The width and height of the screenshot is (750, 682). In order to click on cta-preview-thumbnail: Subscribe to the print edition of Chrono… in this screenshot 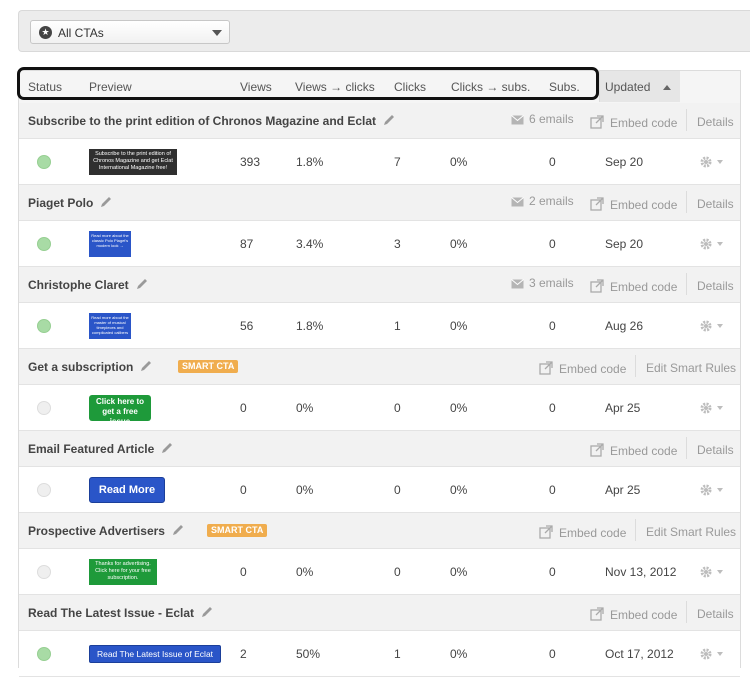, I will do `click(133, 162)`.